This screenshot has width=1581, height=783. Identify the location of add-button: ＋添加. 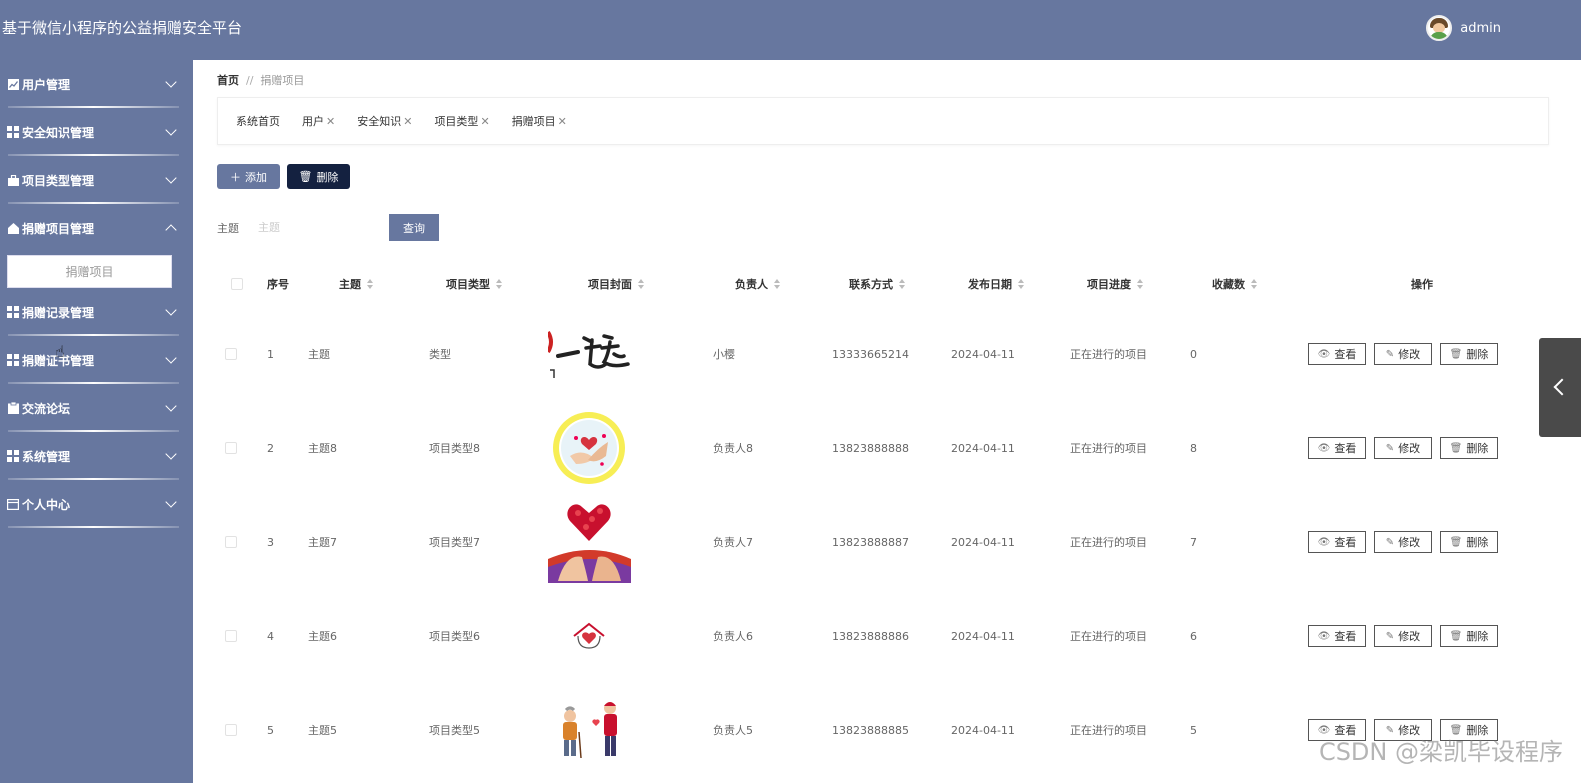
(248, 176).